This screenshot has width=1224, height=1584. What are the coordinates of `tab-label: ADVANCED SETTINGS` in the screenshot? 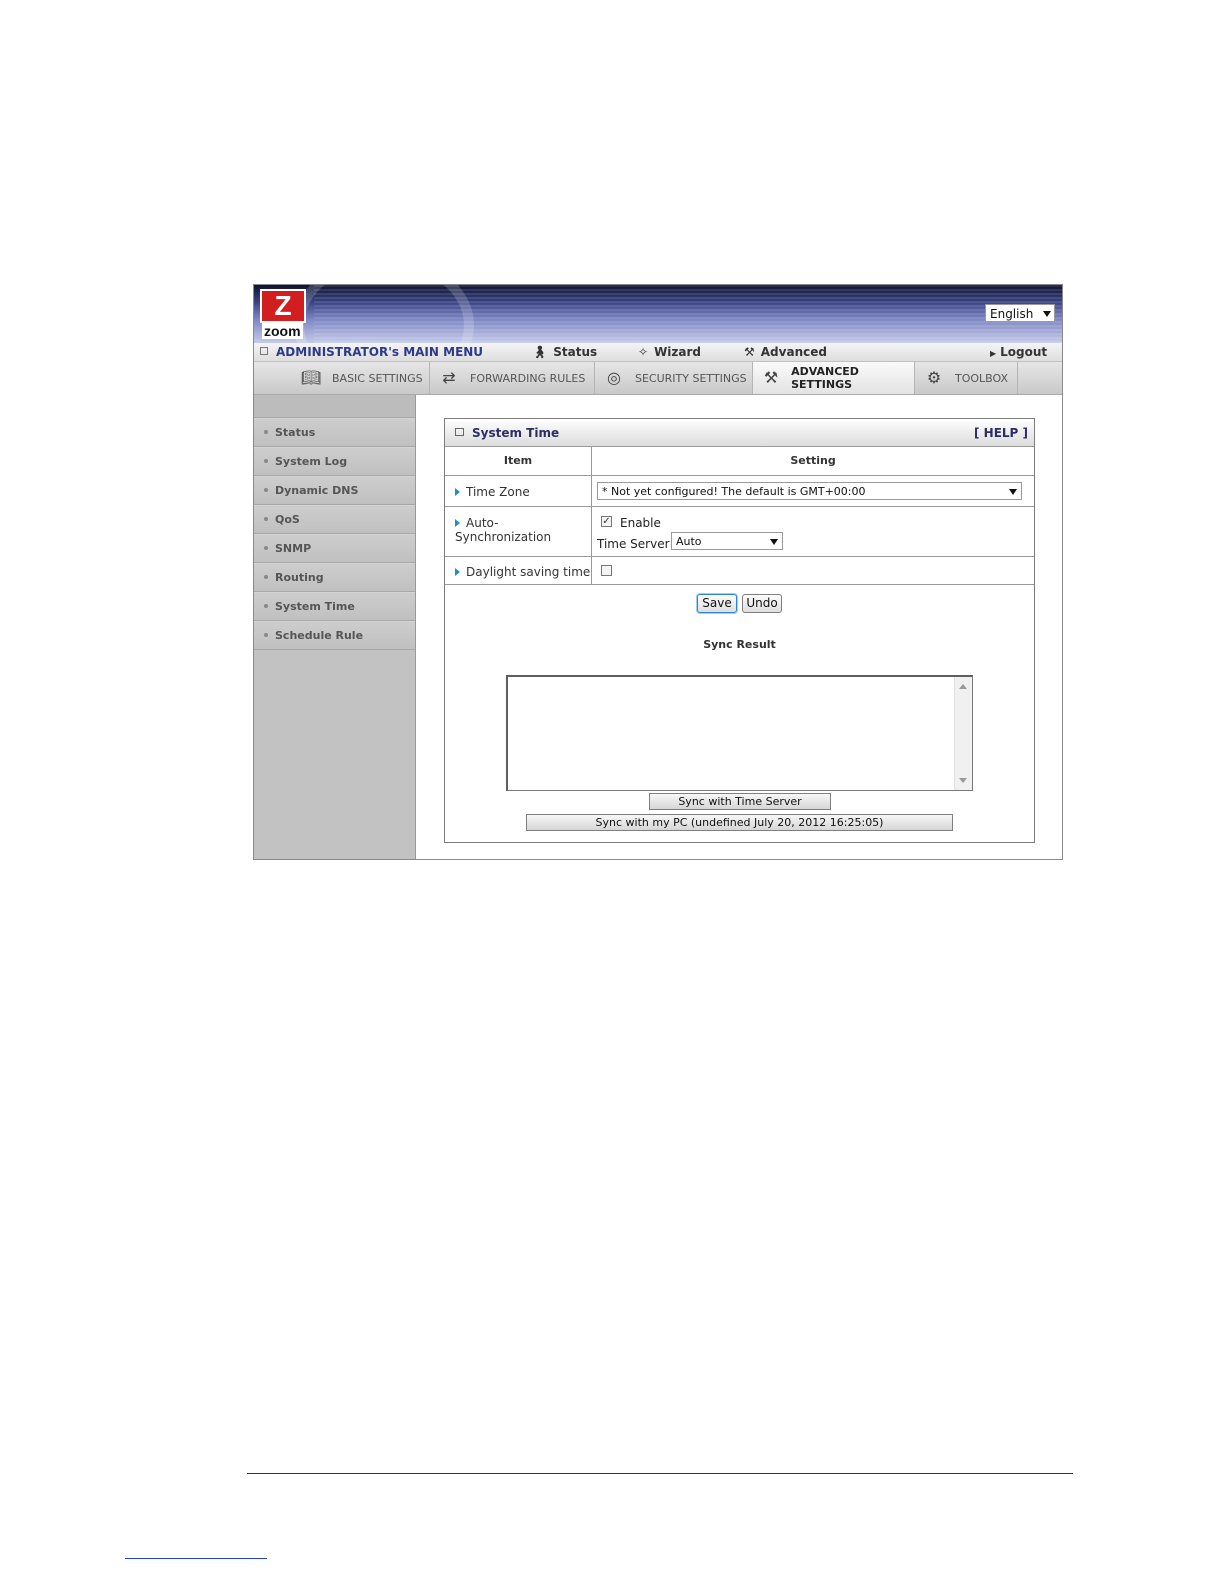 It's located at (825, 378).